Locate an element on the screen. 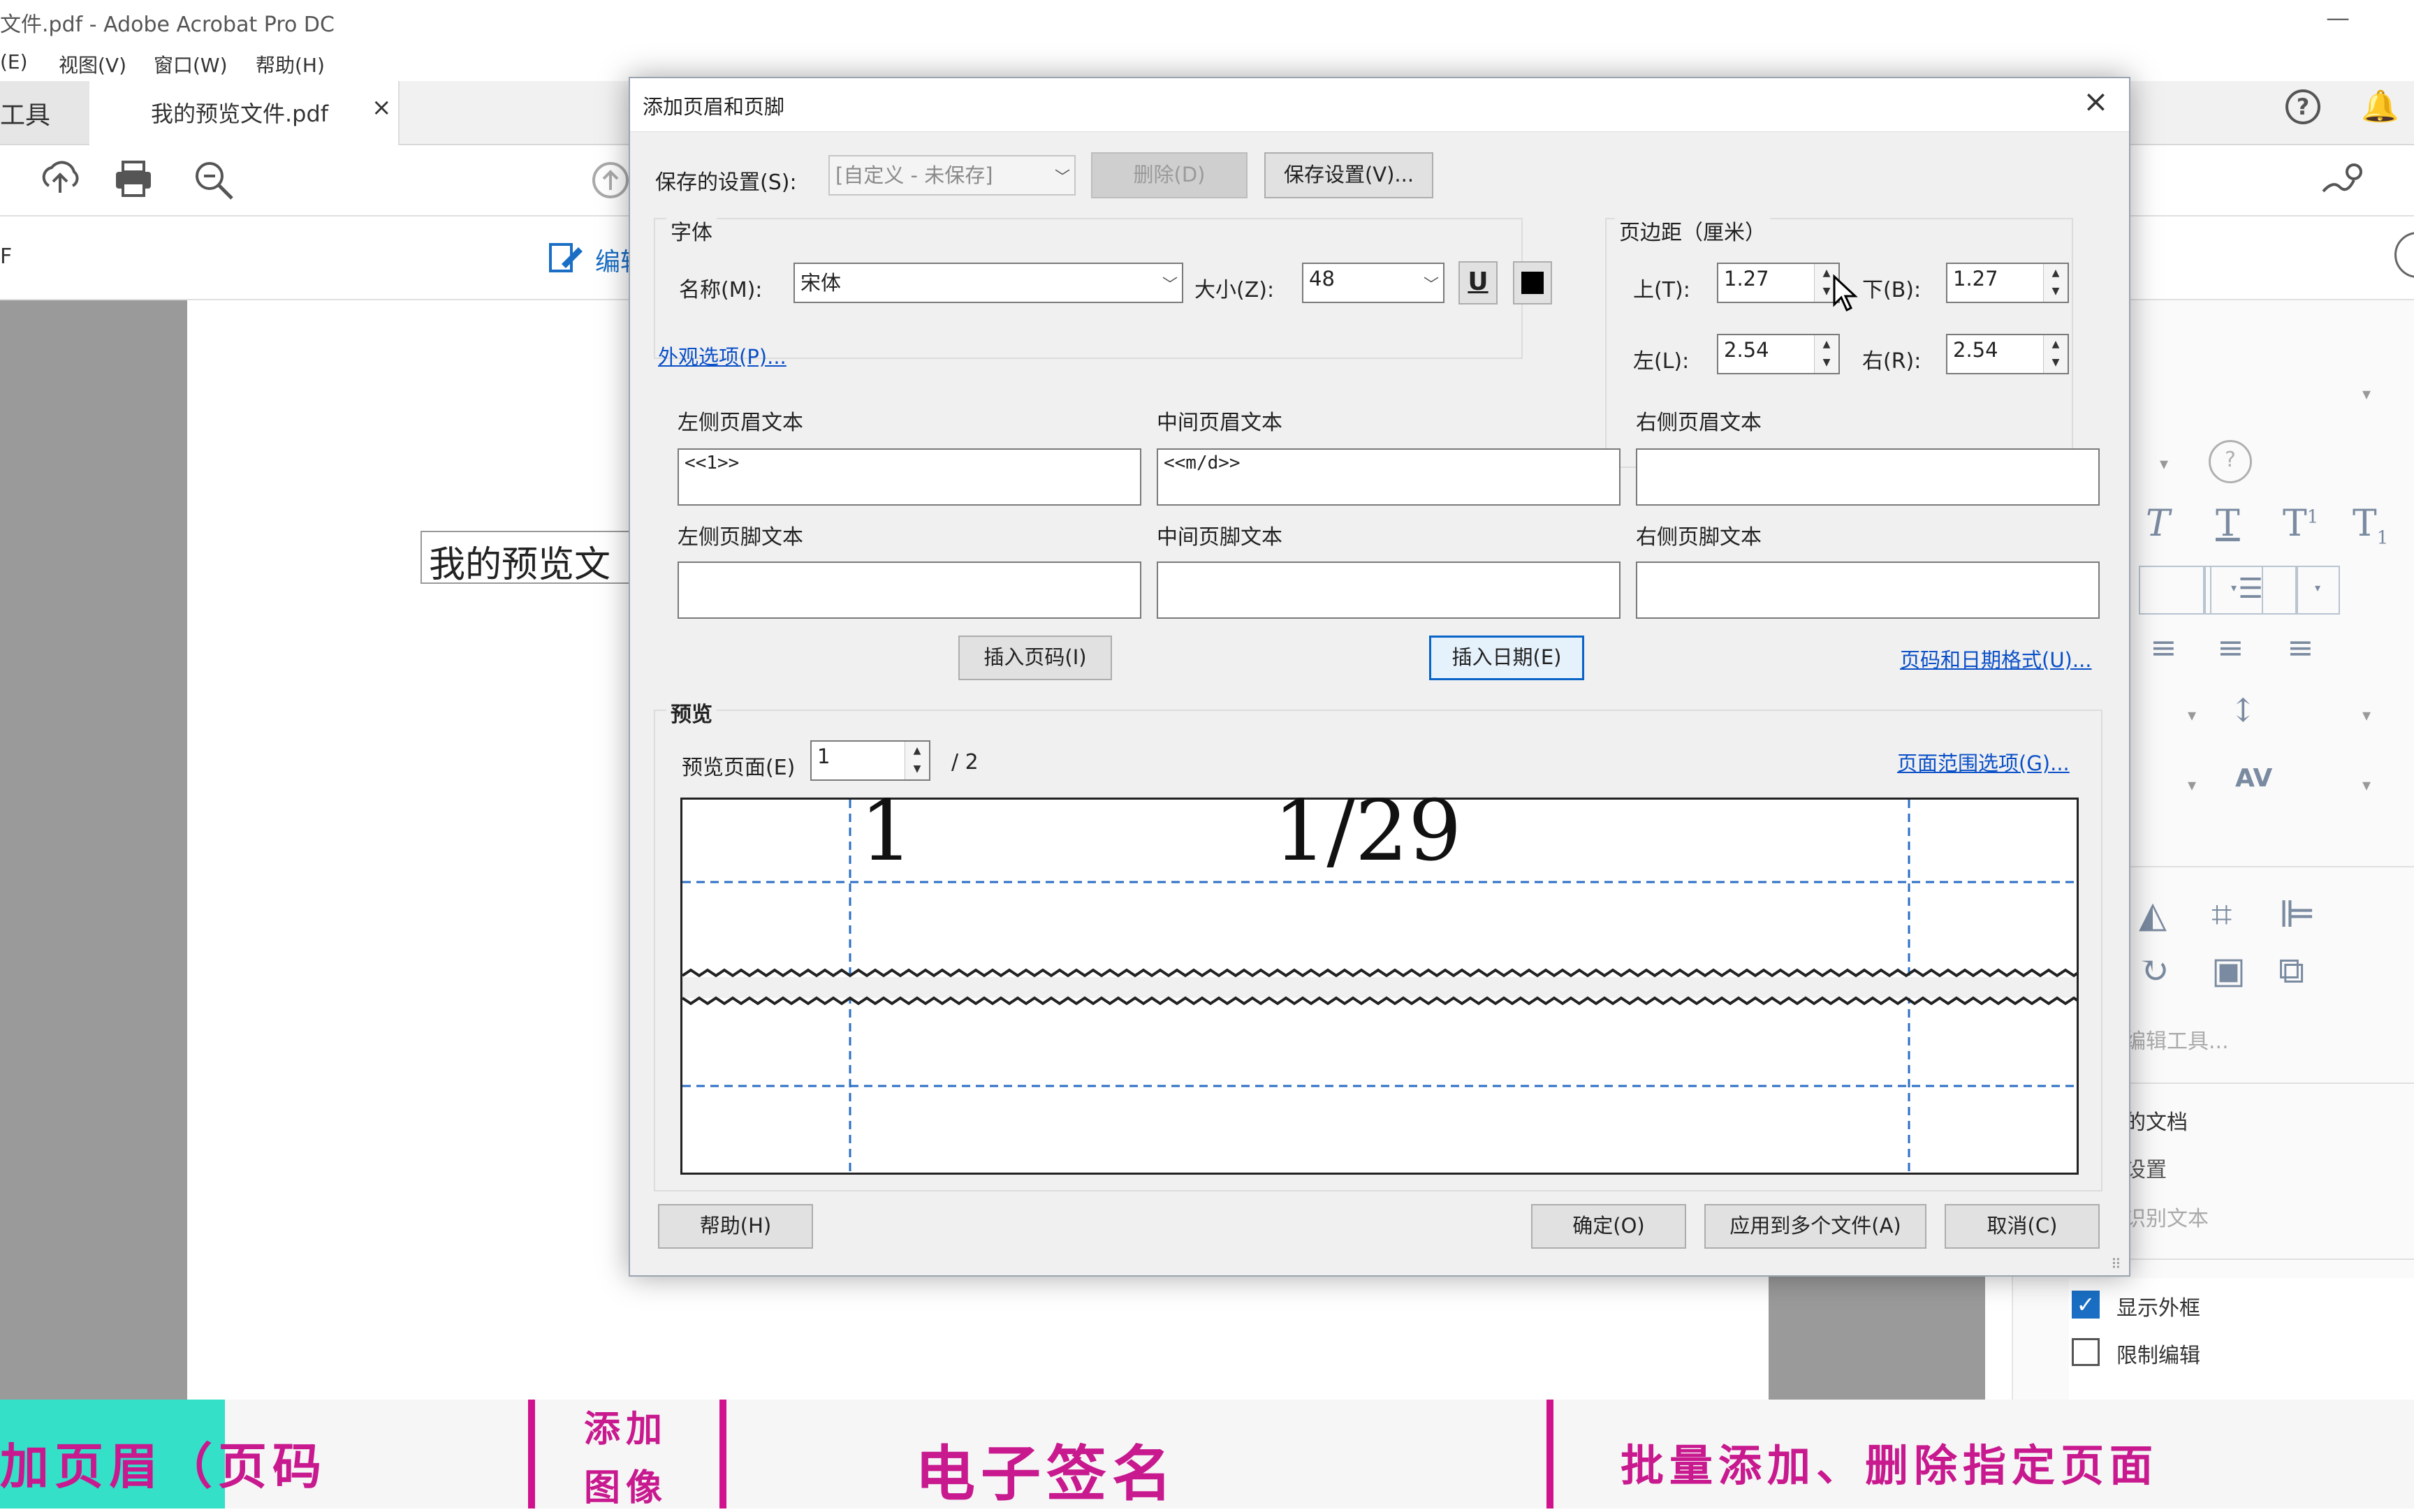 The height and width of the screenshot is (1512, 2414). left-footer-label: 左侧页脚文本 is located at coordinates (740, 538).